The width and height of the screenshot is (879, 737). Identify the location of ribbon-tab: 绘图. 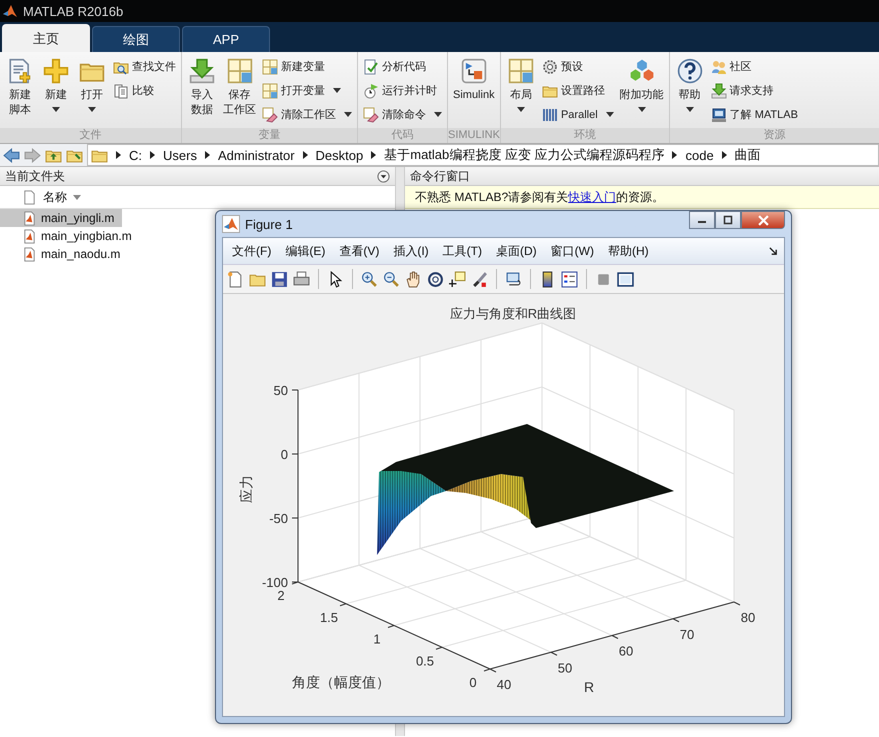
(136, 39).